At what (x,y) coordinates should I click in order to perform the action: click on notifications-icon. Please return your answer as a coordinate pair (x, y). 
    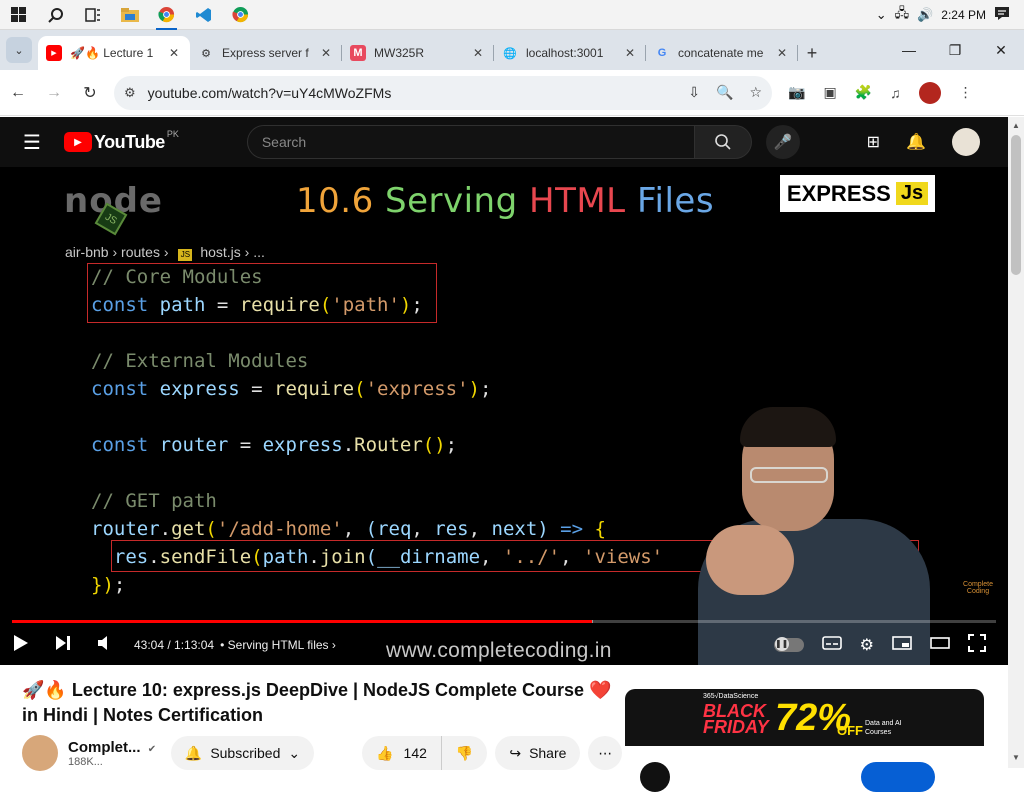
    Looking at the image, I should click on (1002, 15).